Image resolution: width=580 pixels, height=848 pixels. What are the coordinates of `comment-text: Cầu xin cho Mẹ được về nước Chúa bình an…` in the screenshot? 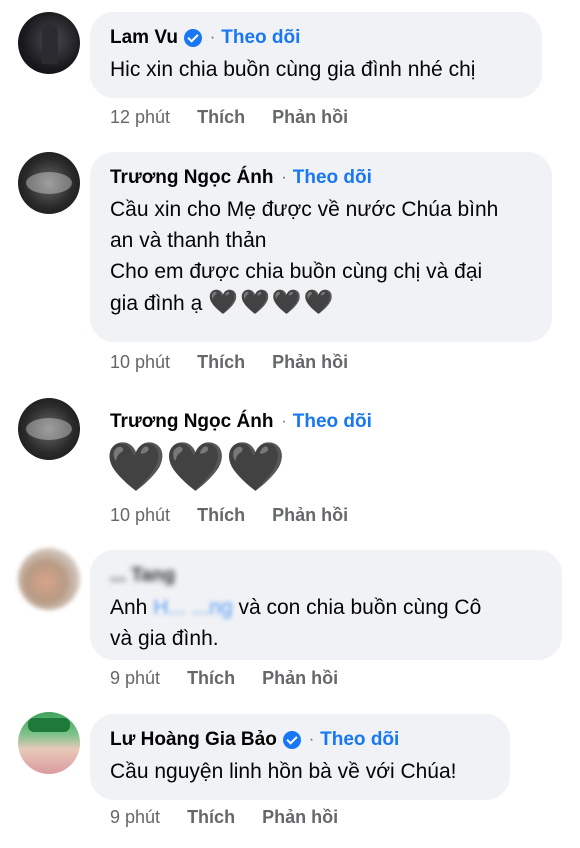 It's located at (304, 257).